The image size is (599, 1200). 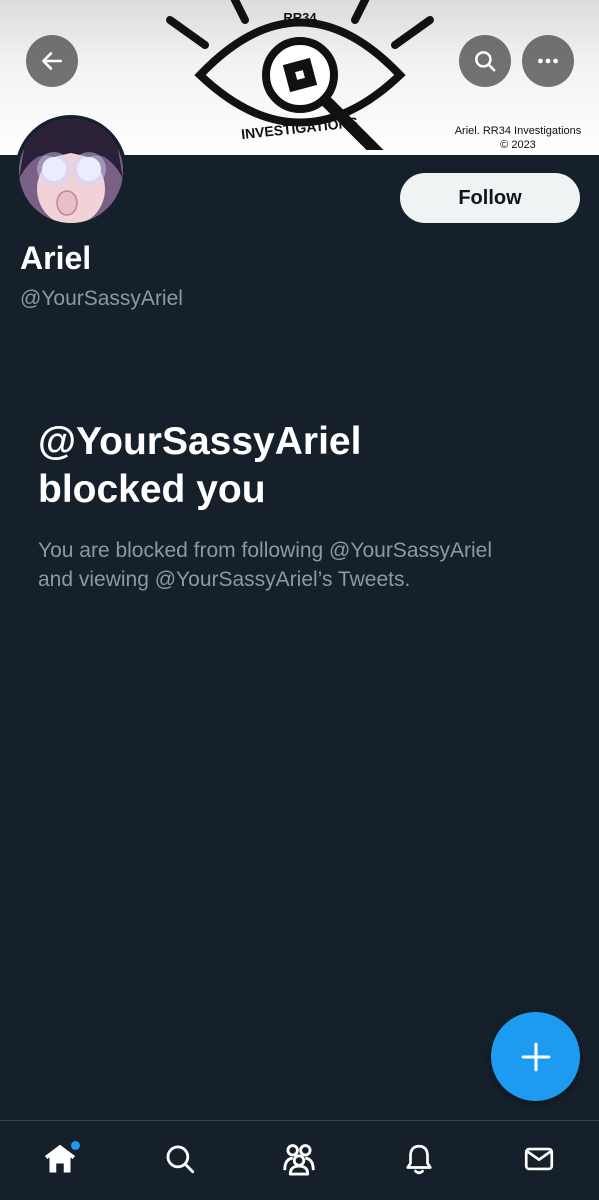 I want to click on notifications-icon, so click(x=419, y=1159).